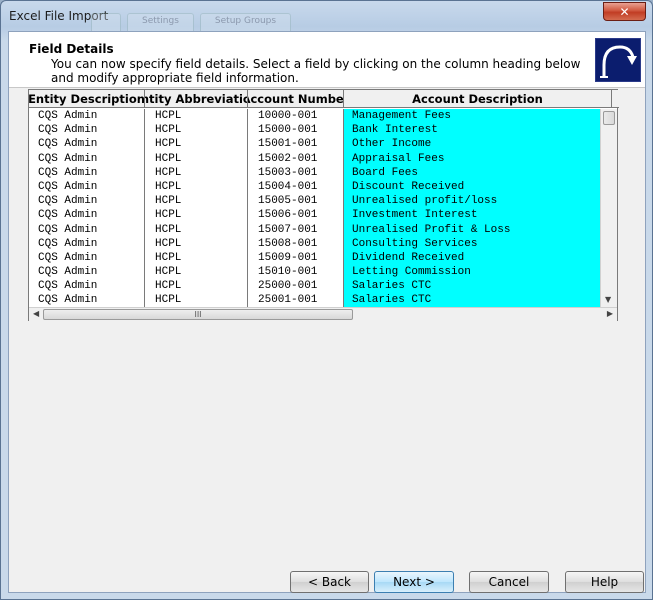 This screenshot has width=653, height=600. I want to click on cell-account-number: 15007-001, so click(296, 229).